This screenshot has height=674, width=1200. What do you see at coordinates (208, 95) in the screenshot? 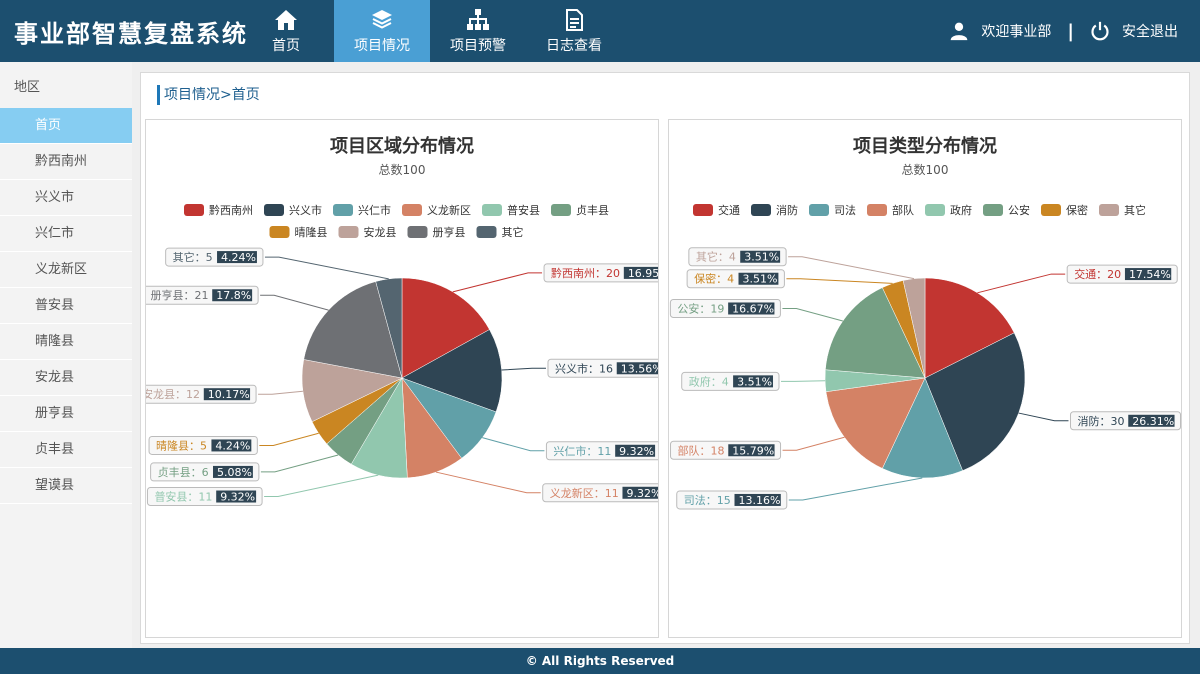
I see `breadcrumb: 项目情况>首页` at bounding box center [208, 95].